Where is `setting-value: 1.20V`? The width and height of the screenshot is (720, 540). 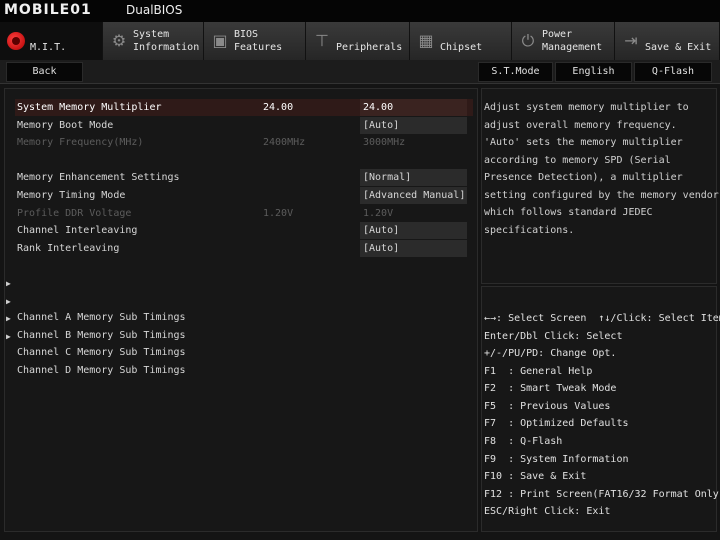
setting-value: 1.20V is located at coordinates (378, 213).